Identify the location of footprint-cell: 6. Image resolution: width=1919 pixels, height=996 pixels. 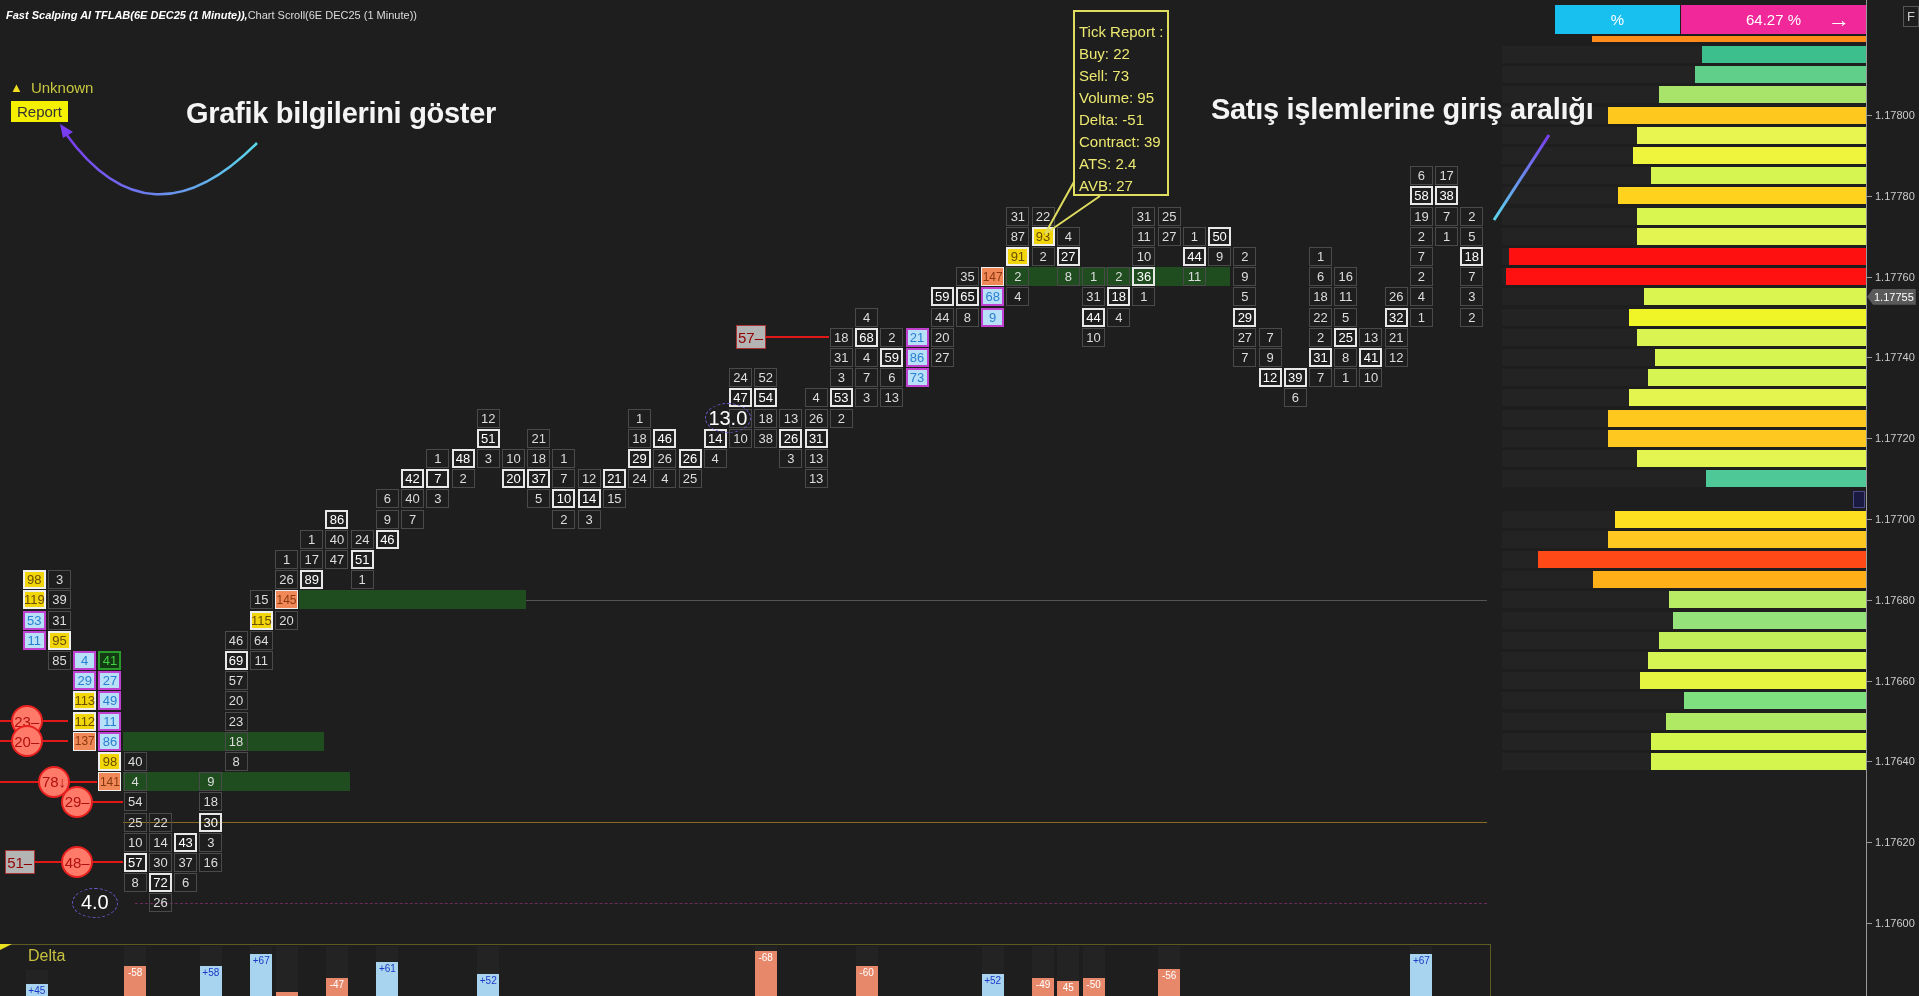
(186, 883).